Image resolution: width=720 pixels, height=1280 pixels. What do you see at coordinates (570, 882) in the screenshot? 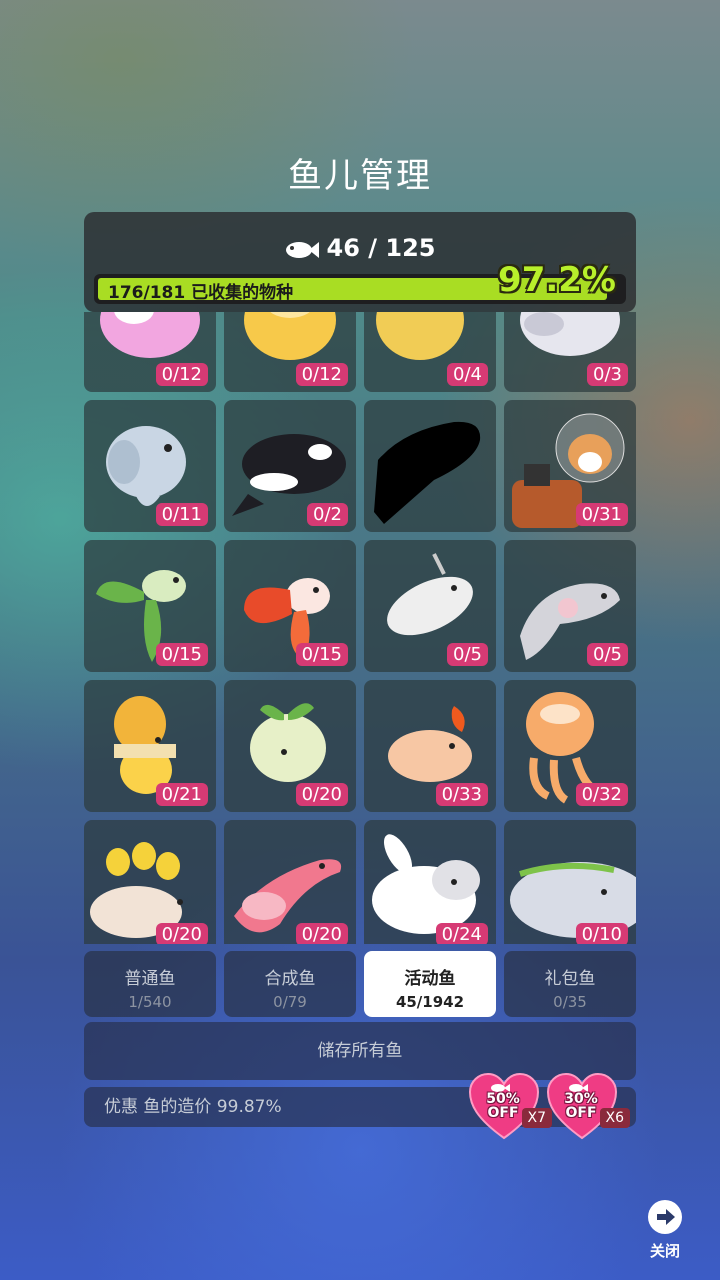
I see `fish-card: 0/10` at bounding box center [570, 882].